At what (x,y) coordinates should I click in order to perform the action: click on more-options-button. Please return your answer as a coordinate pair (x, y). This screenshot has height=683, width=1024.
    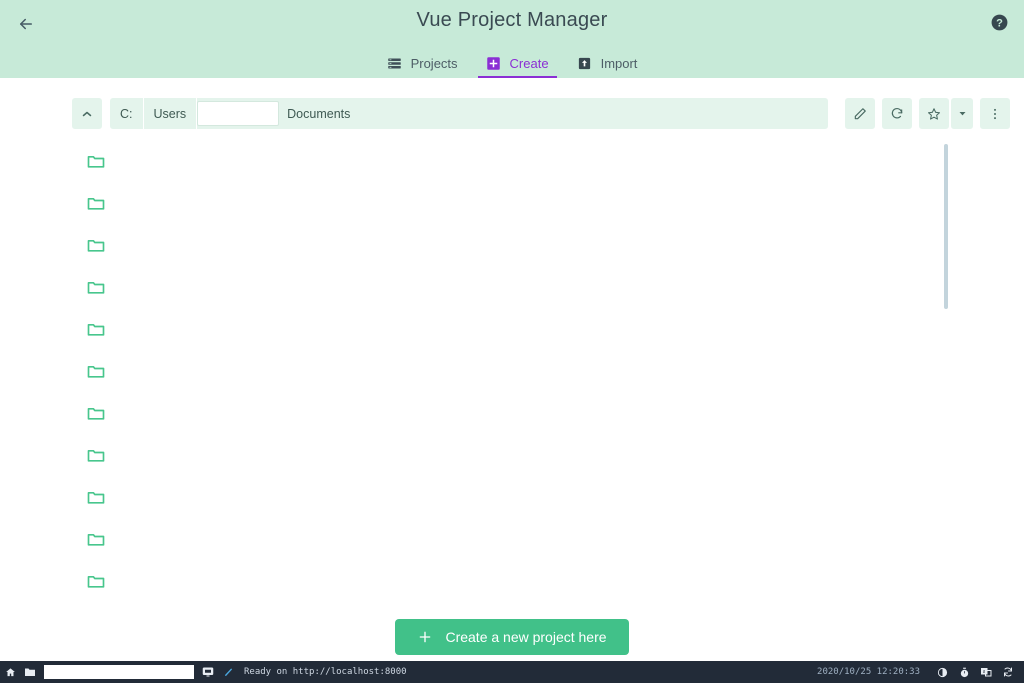
    Looking at the image, I should click on (995, 113).